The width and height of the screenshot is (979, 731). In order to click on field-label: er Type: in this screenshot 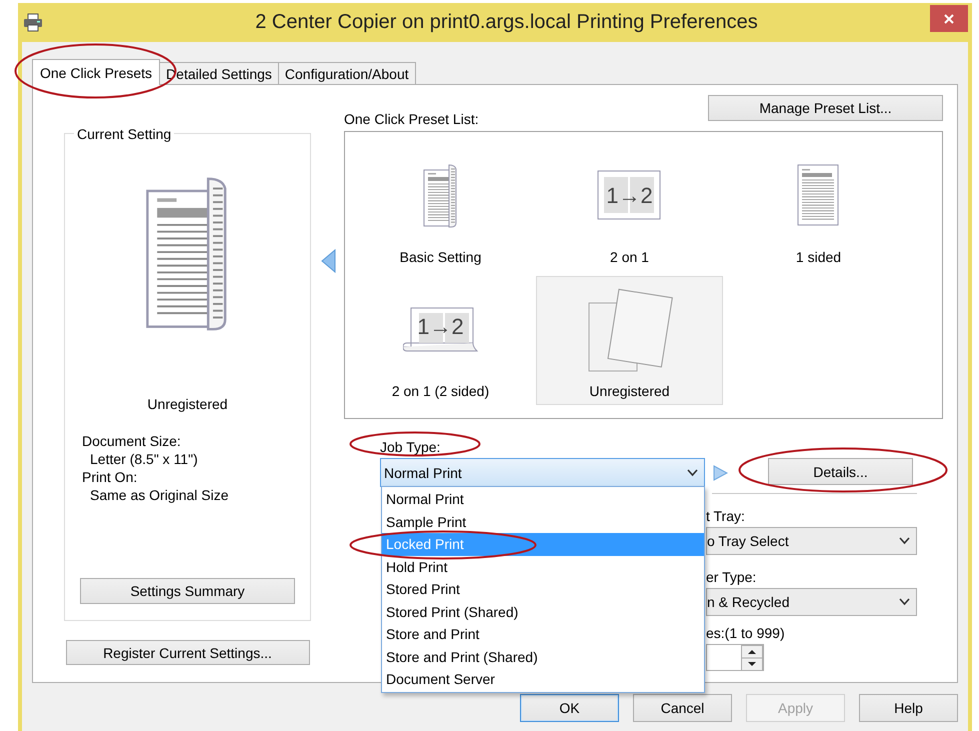, I will do `click(732, 577)`.